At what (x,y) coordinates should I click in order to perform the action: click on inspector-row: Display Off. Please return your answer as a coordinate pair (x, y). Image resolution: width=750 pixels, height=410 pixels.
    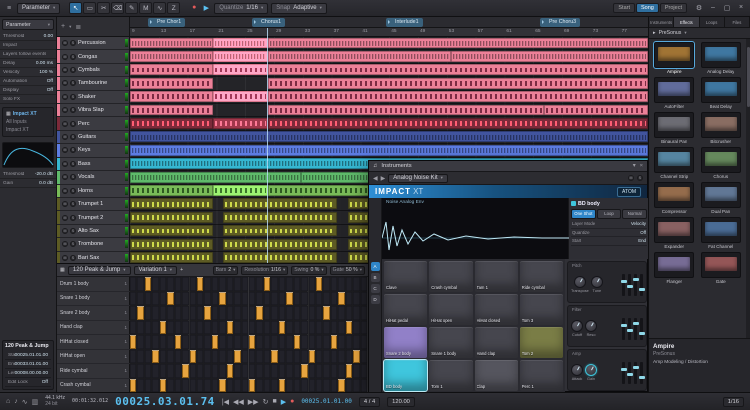
    Looking at the image, I should click on (28, 90).